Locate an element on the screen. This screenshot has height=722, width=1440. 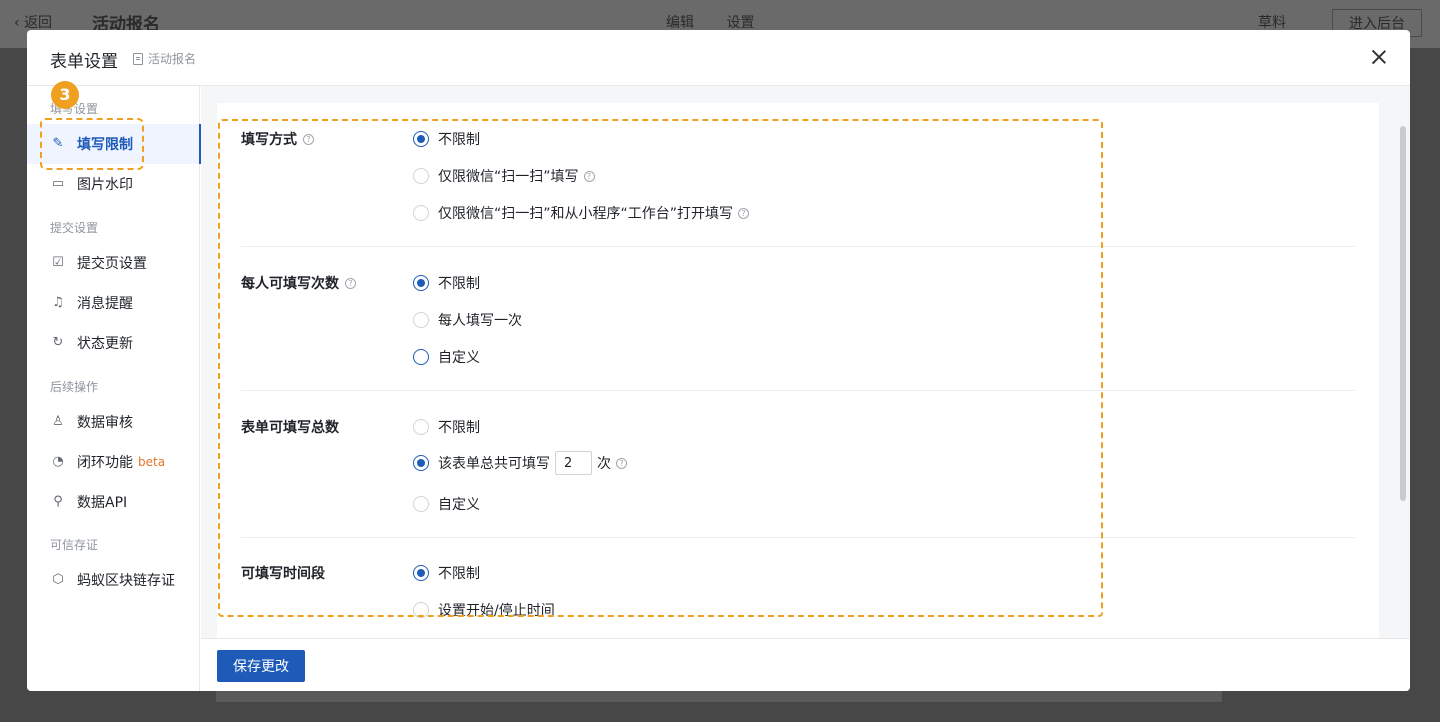
content-scrollbar is located at coordinates (1403, 362).